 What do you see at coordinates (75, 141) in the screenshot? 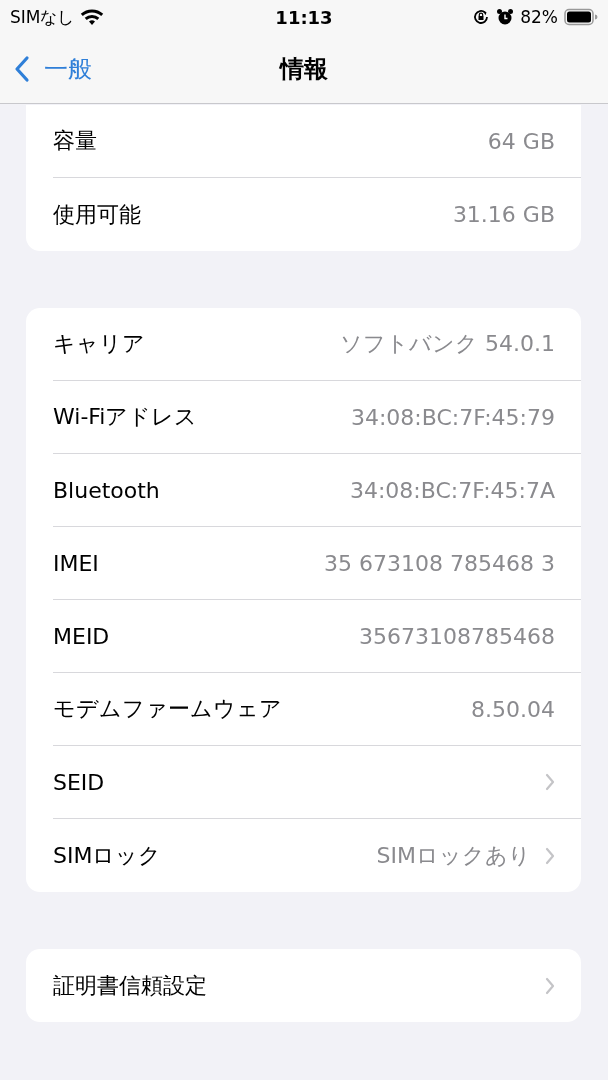
I see `row-label: 容量` at bounding box center [75, 141].